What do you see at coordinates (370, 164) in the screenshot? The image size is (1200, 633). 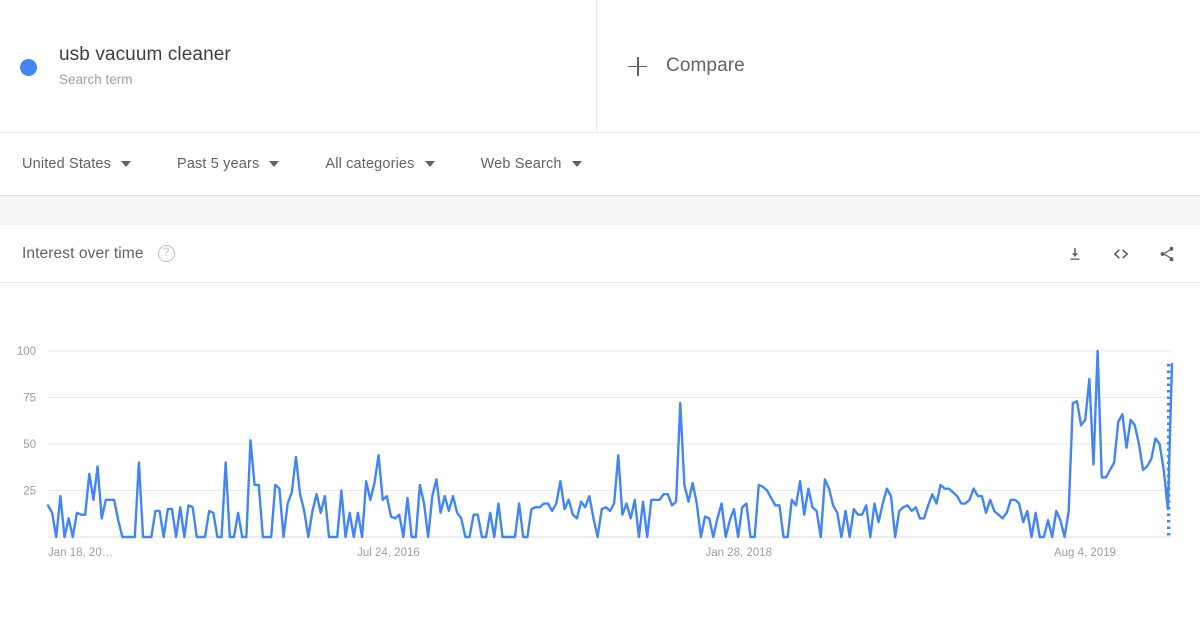 I see `filter-category-label: All categories` at bounding box center [370, 164].